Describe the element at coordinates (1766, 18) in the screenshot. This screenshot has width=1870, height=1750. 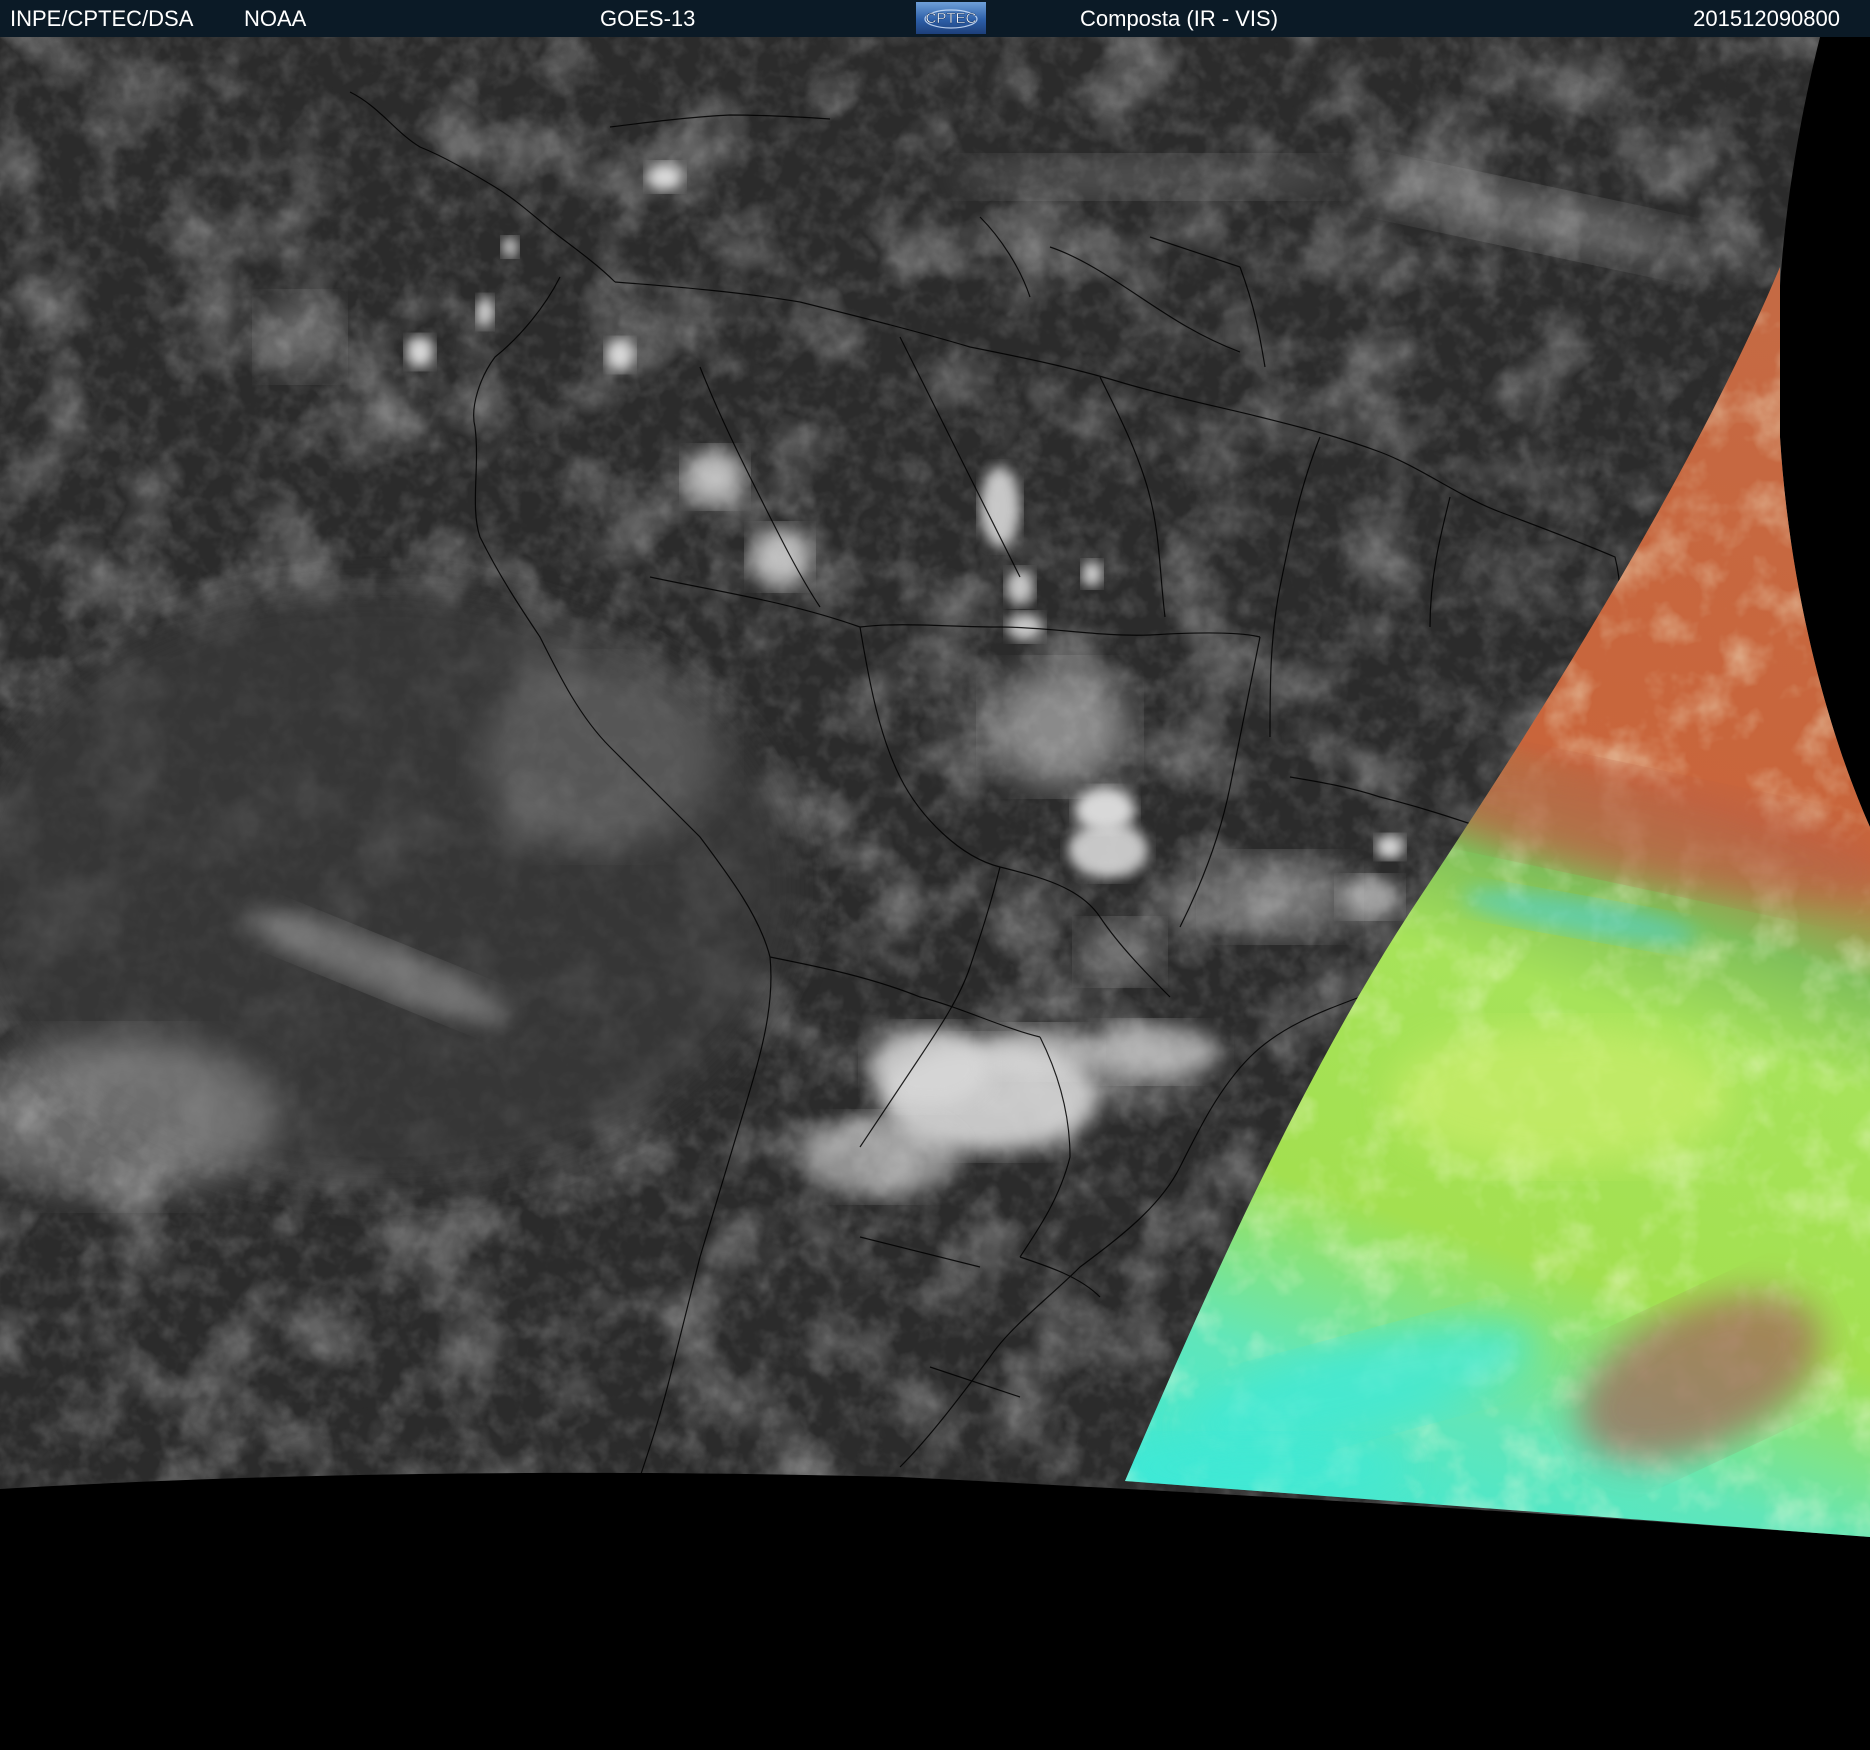
I see `timestamp-label: 201512090800` at that location.